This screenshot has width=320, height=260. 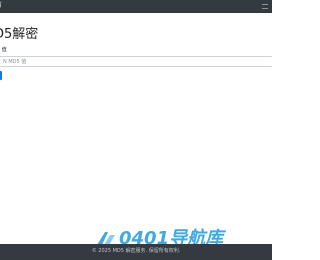 What do you see at coordinates (265, 6) in the screenshot?
I see `hamburger-icon` at bounding box center [265, 6].